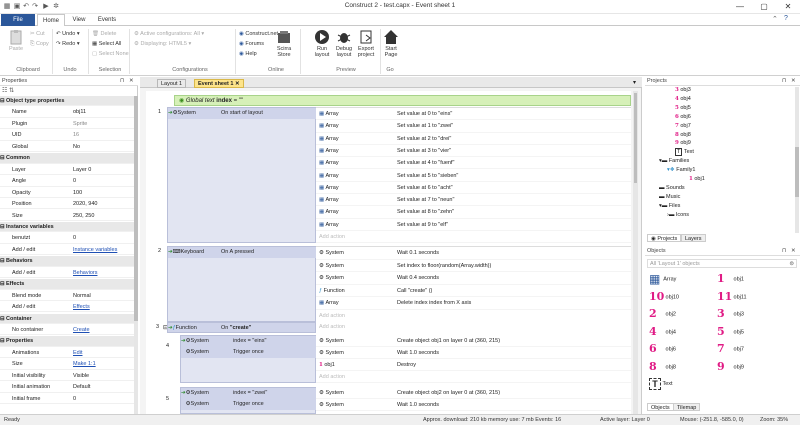  I want to click on property-section: ⊟ Effects, so click(67, 284).